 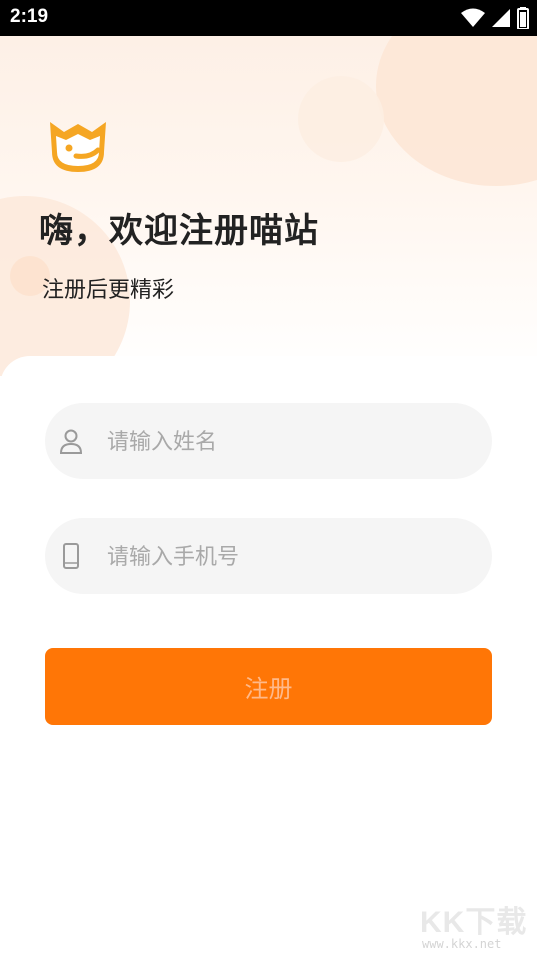 I want to click on cat-logo-icon, so click(x=78, y=147).